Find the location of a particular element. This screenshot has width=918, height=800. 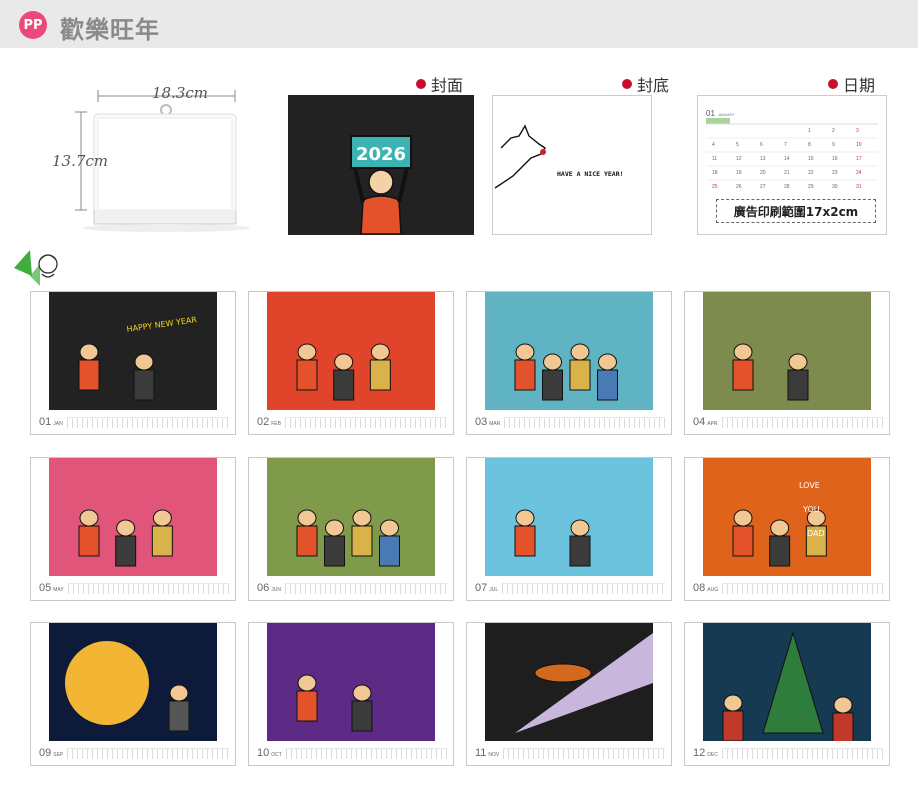

month-name: DEC is located at coordinates (712, 755).